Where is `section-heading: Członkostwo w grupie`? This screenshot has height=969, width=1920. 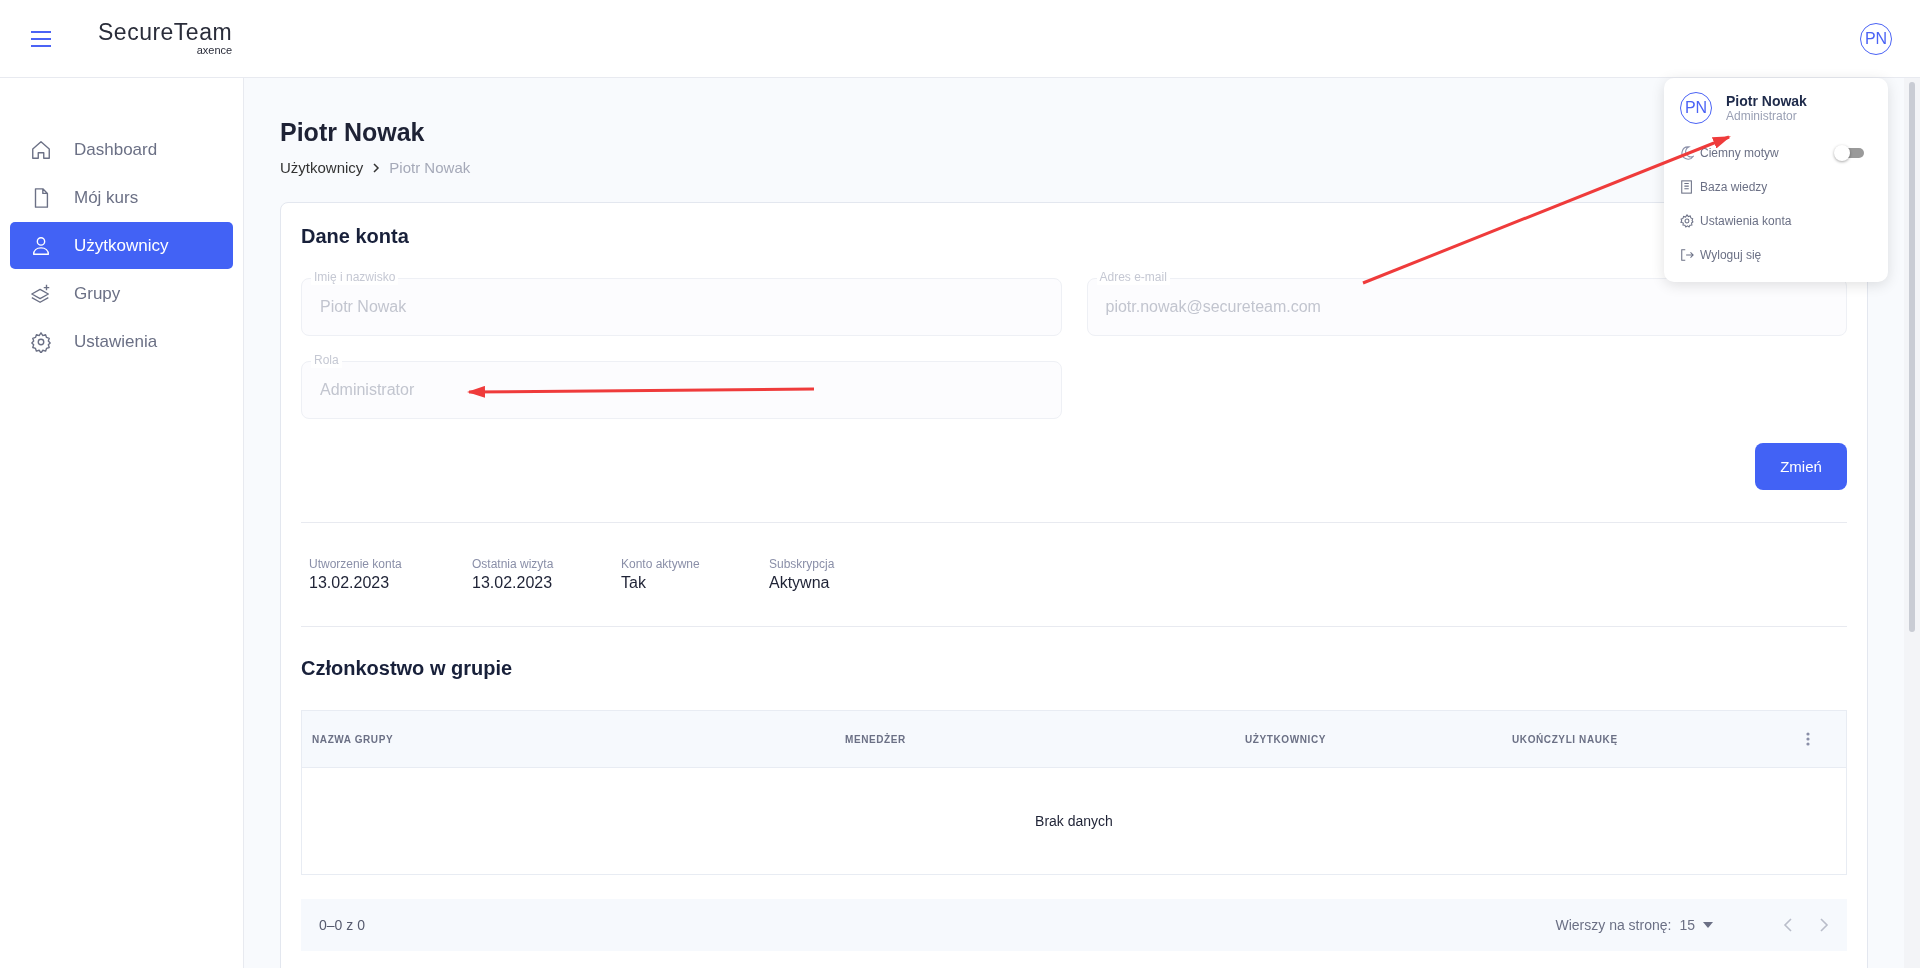 section-heading: Członkostwo w grupie is located at coordinates (407, 668).